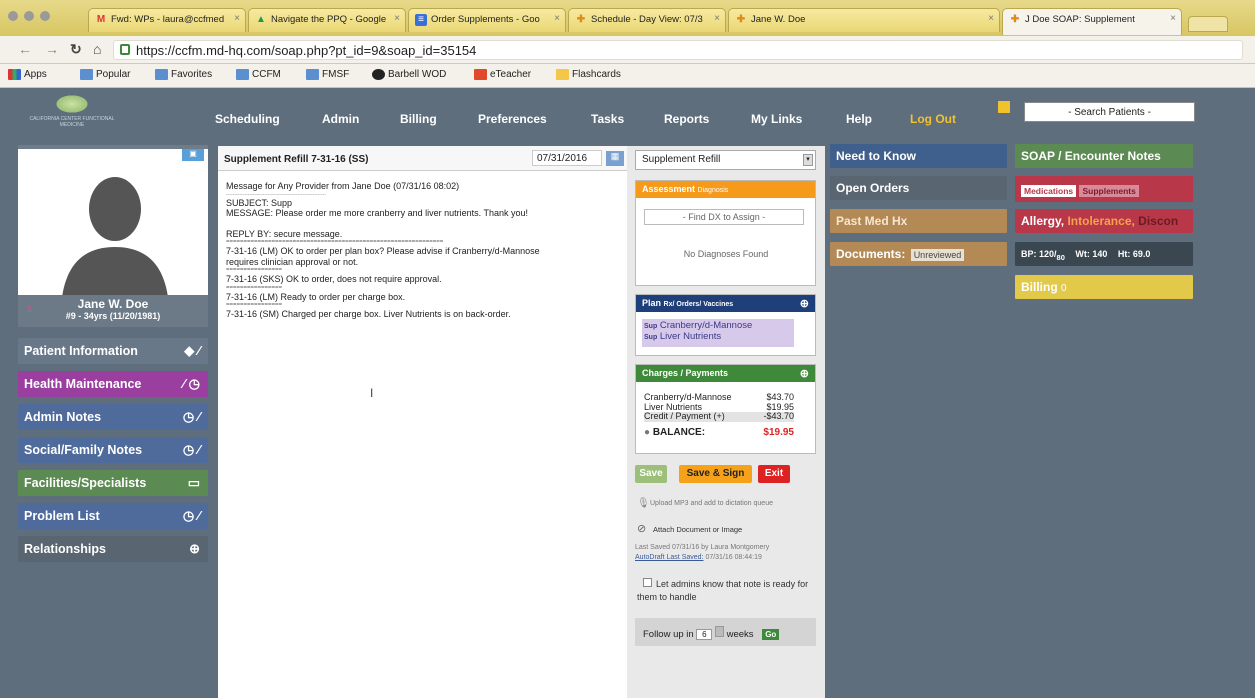 Image resolution: width=1255 pixels, height=698 pixels. I want to click on admin-notes-button: Admin Notes ◷ ⁄, so click(113, 417).